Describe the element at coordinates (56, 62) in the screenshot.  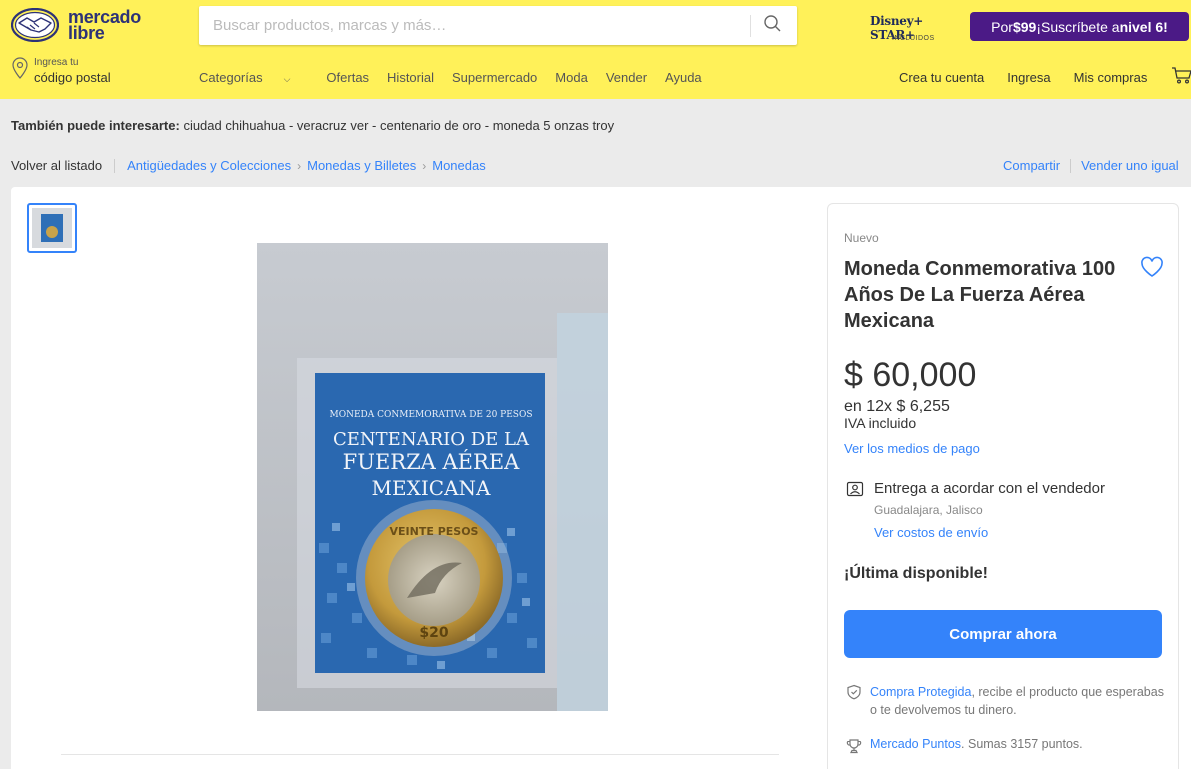
I see `location-line1: Ingresa tu` at that location.